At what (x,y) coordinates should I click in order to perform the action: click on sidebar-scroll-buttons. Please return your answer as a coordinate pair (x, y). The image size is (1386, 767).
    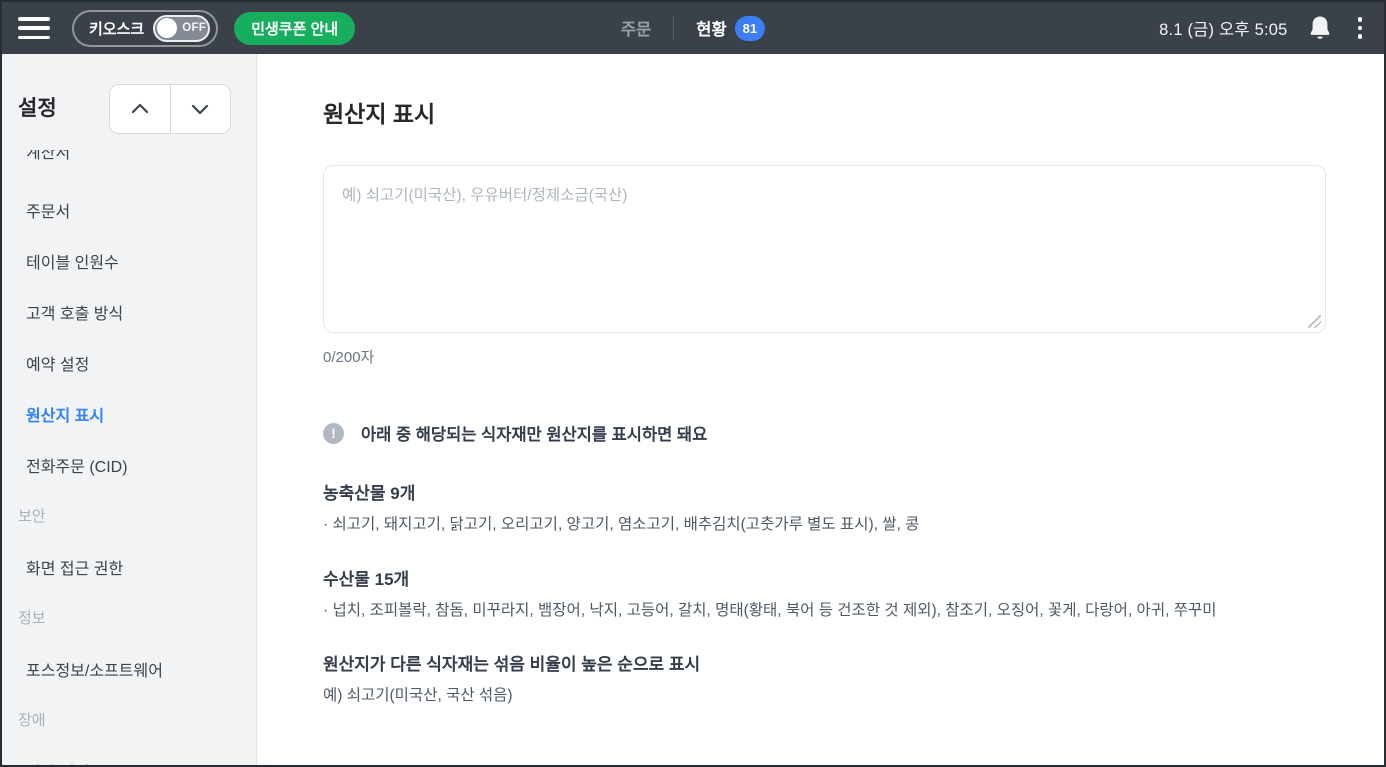
    Looking at the image, I should click on (170, 109).